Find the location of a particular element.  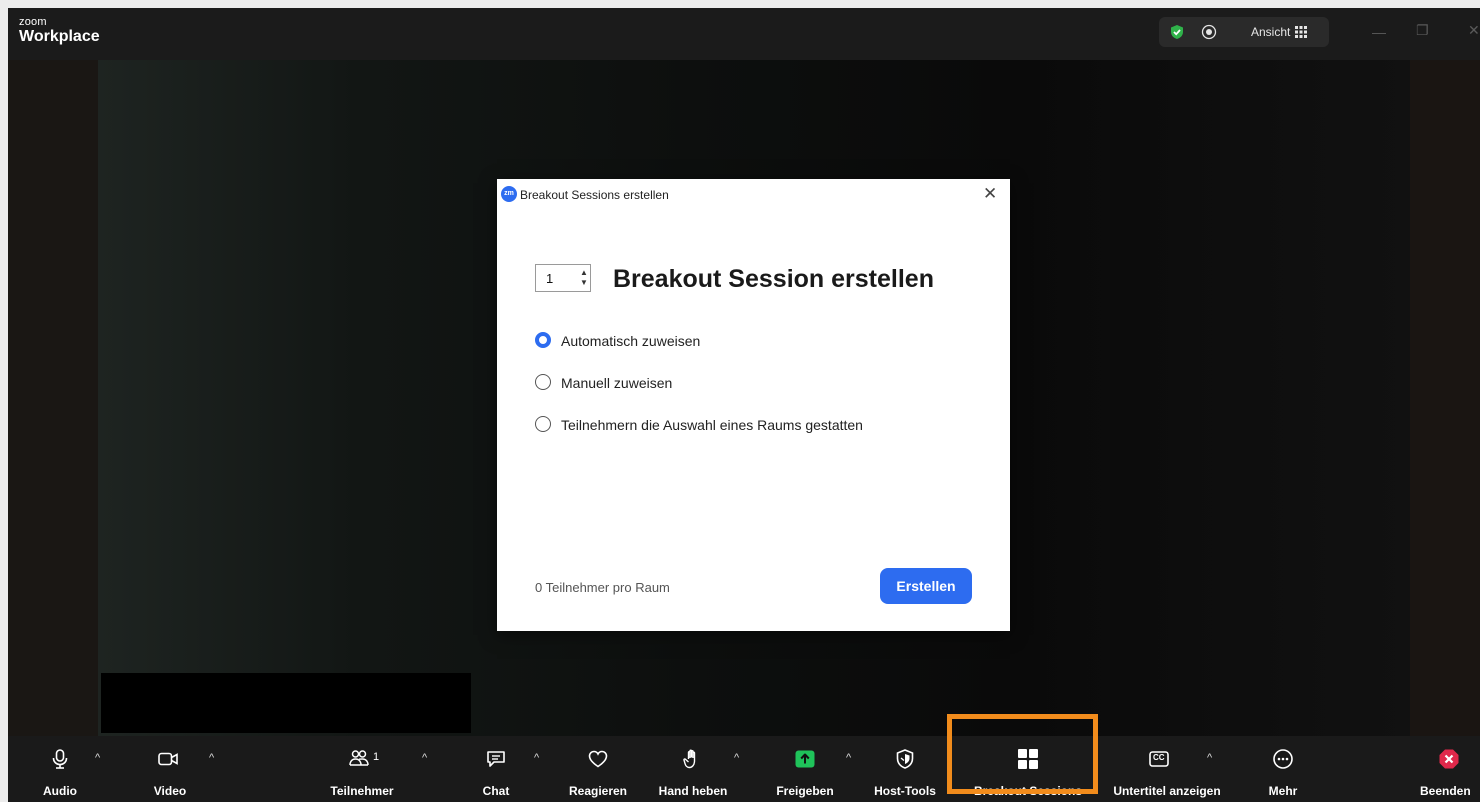

end-meeting-label: Beenden is located at coordinates (1445, 791).